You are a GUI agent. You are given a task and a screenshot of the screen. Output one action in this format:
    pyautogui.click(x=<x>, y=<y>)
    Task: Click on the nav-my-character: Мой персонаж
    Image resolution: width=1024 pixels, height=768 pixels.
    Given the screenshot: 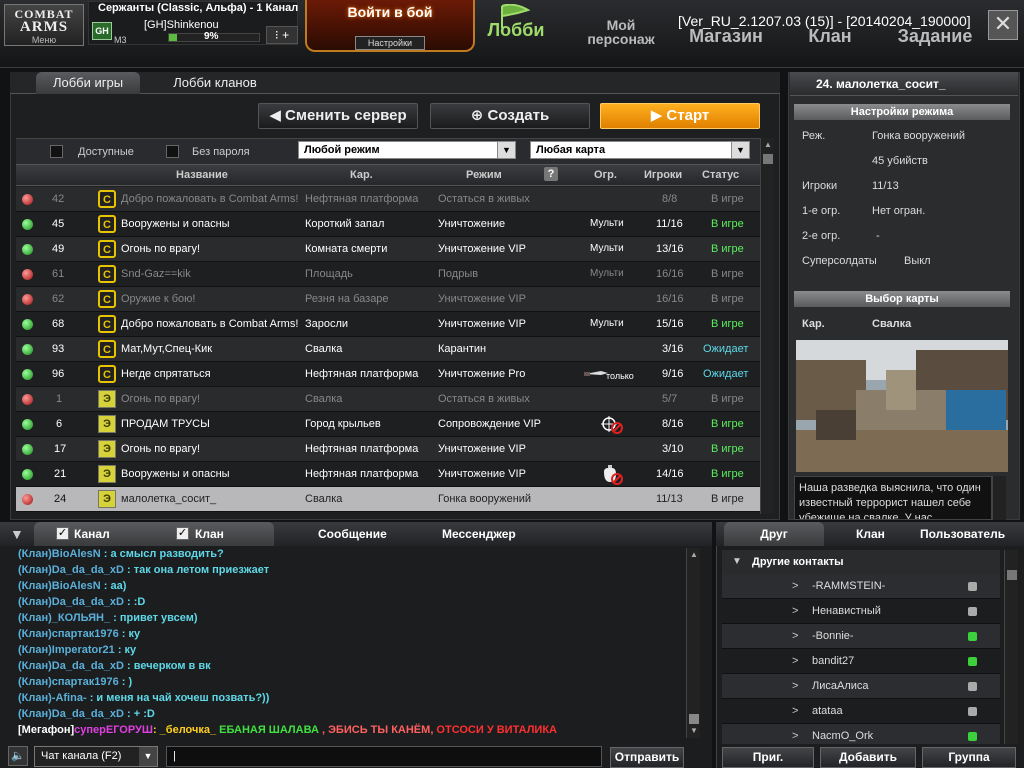 What is the action you would take?
    pyautogui.click(x=621, y=32)
    